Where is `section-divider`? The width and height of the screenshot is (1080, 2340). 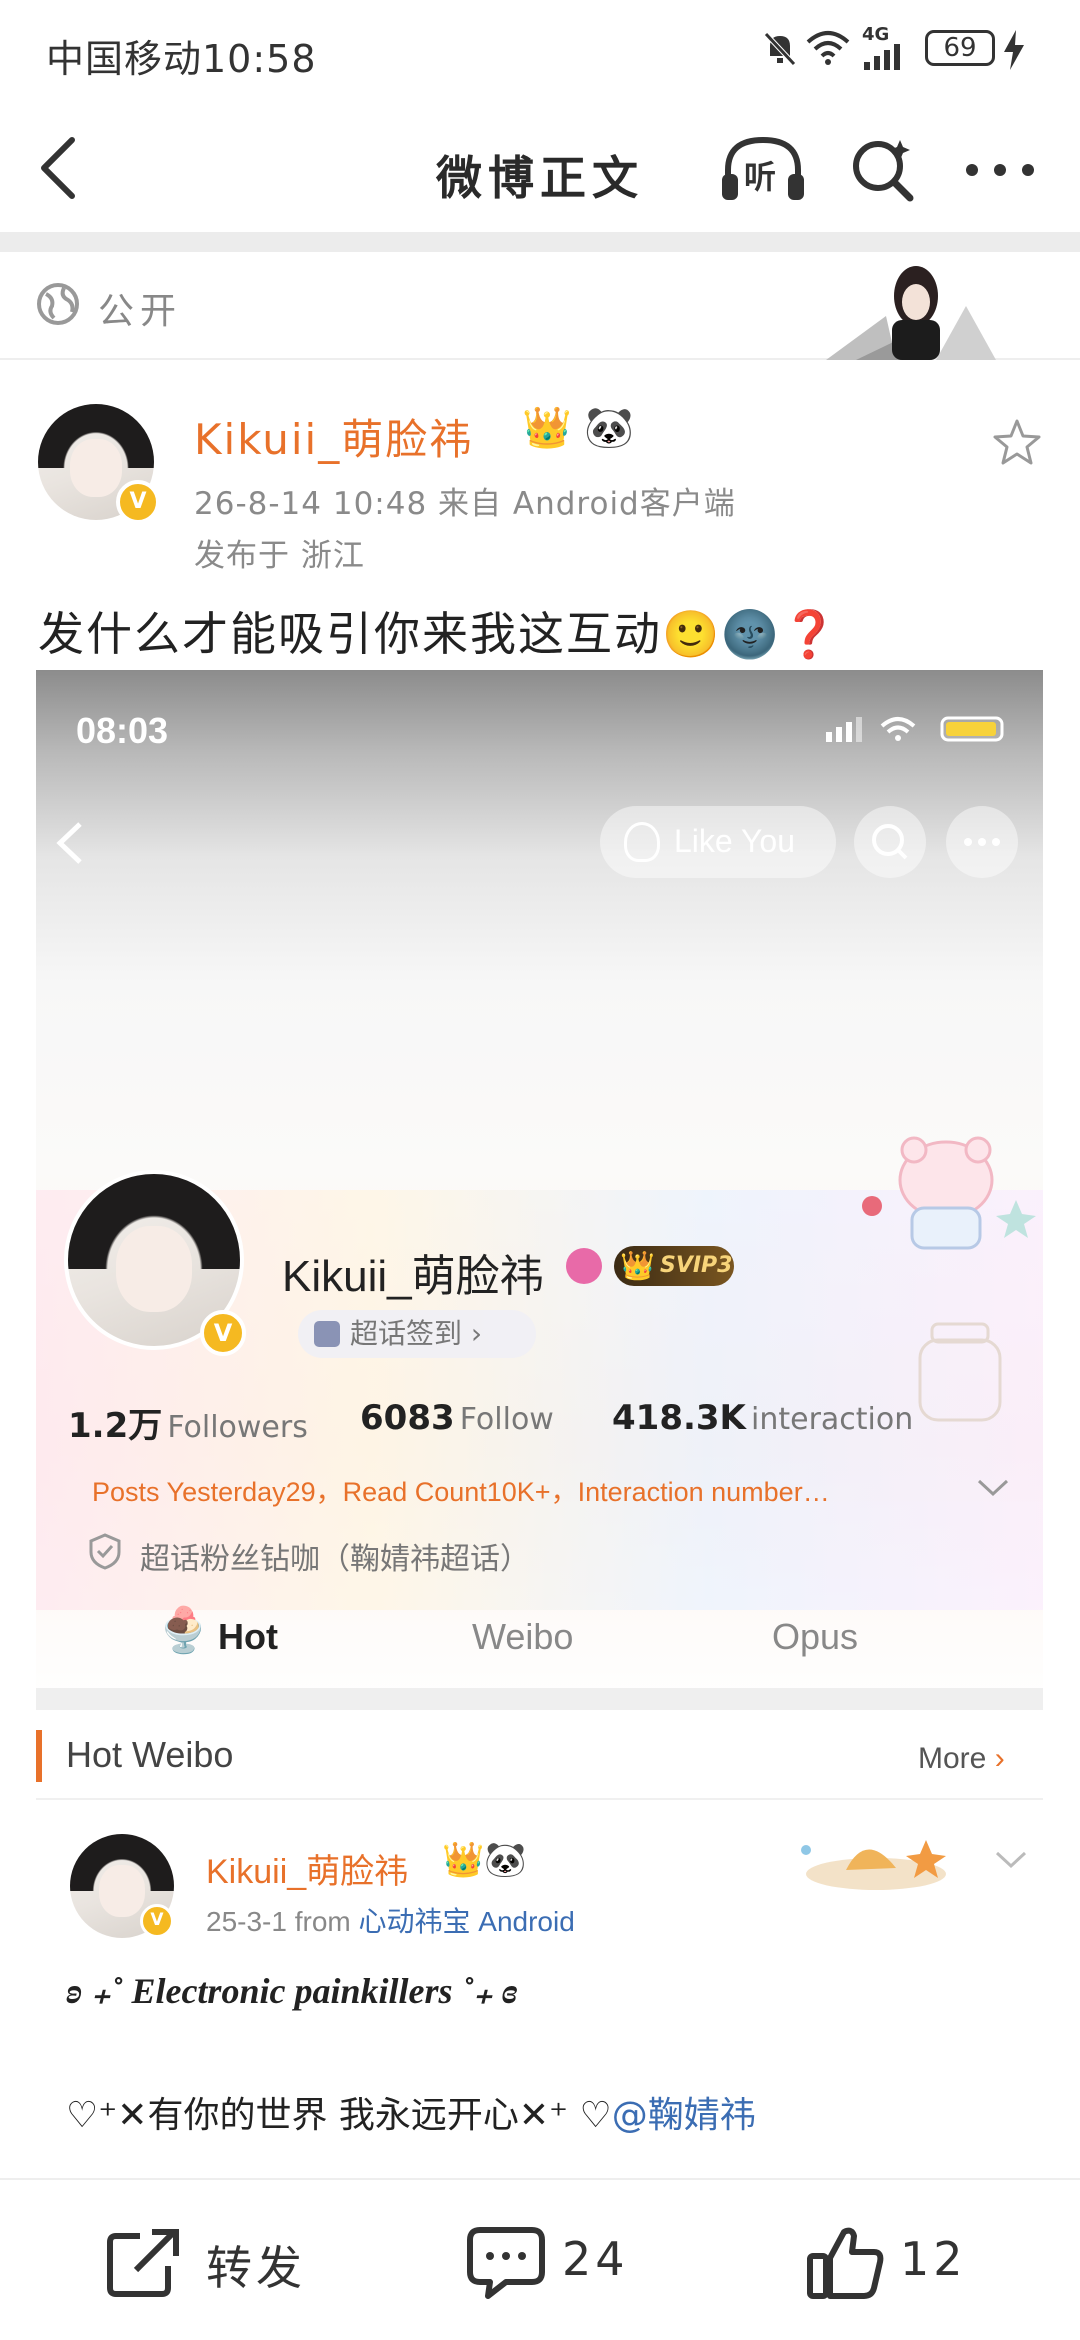 section-divider is located at coordinates (539, 1699).